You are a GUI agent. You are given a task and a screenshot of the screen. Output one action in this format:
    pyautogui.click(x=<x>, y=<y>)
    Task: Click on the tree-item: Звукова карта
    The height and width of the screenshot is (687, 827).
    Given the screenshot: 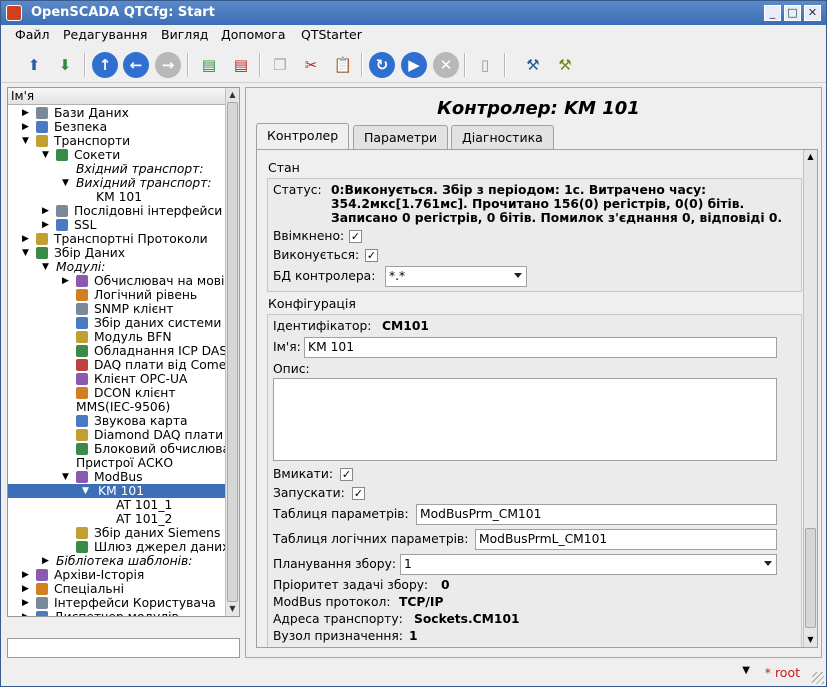 What is the action you would take?
    pyautogui.click(x=151, y=421)
    